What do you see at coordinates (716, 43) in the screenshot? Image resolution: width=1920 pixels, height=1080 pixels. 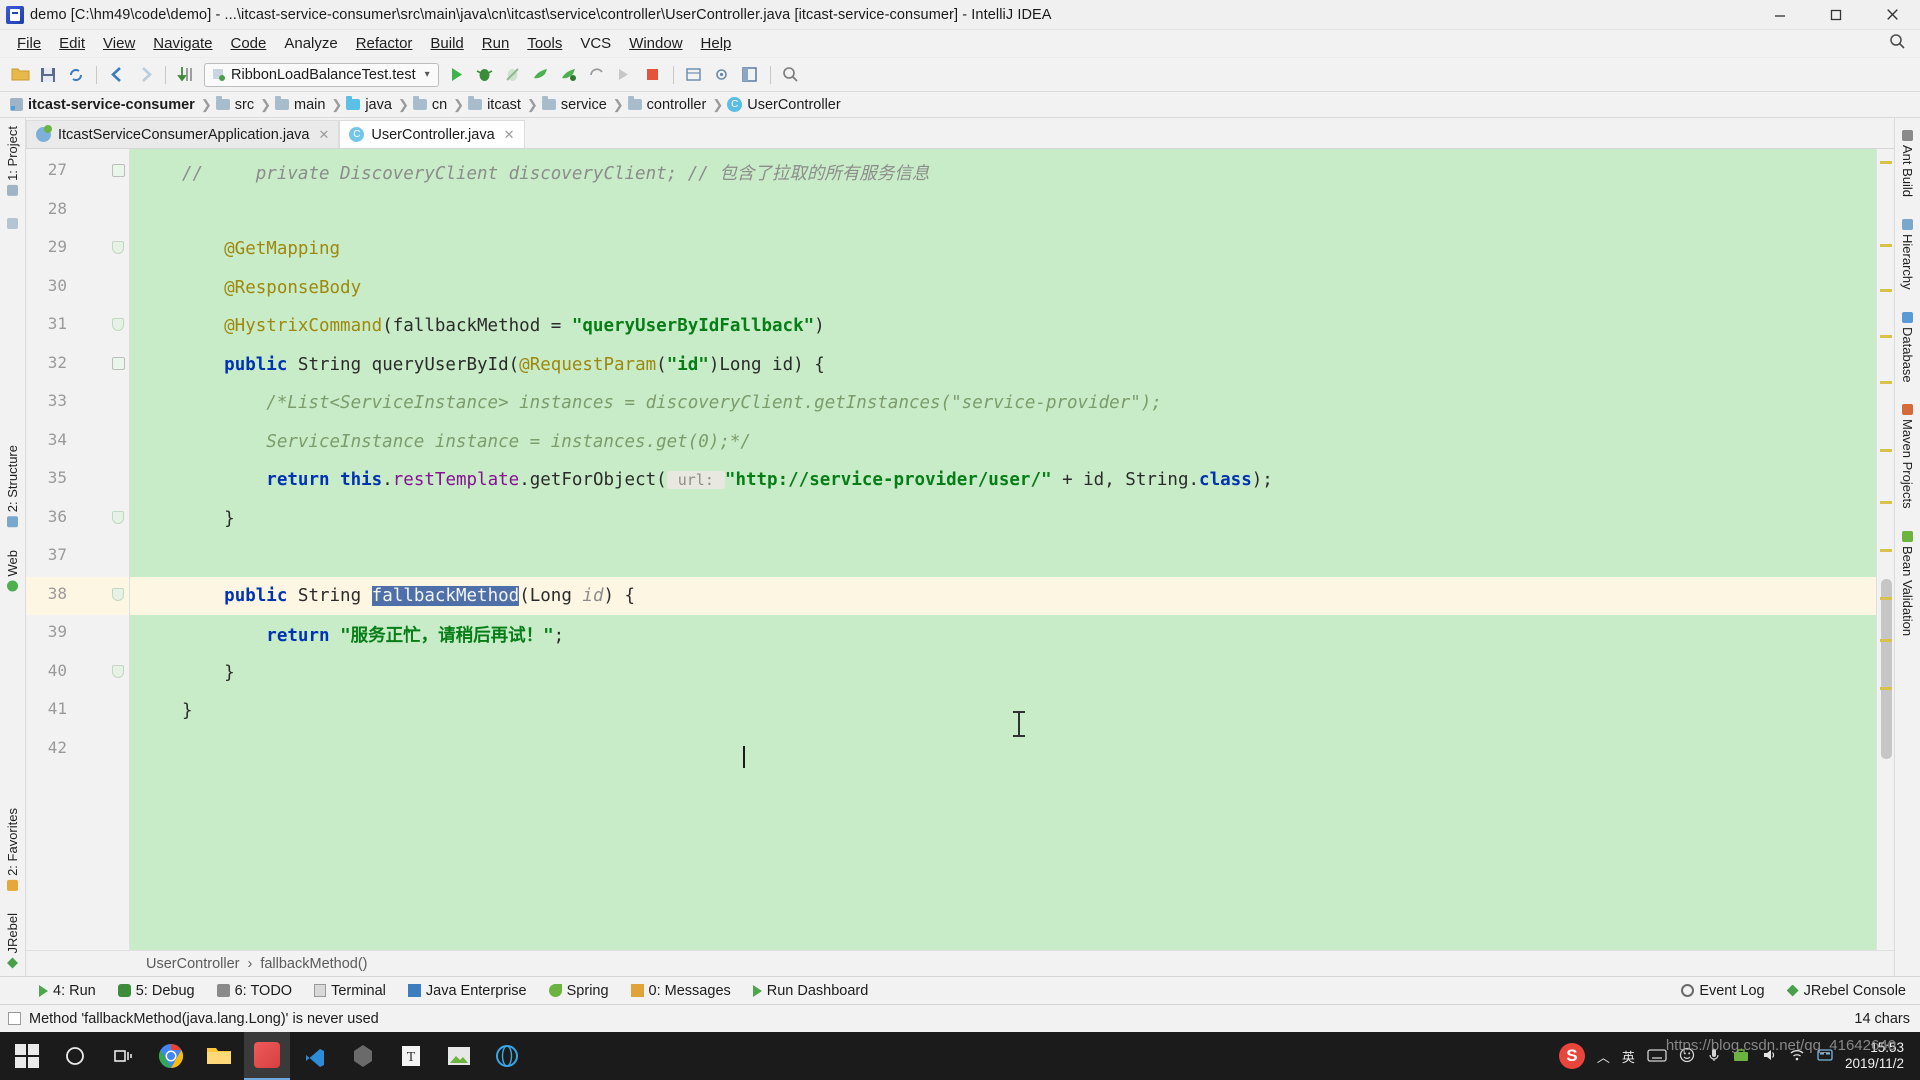 I see `menu-help: Help` at bounding box center [716, 43].